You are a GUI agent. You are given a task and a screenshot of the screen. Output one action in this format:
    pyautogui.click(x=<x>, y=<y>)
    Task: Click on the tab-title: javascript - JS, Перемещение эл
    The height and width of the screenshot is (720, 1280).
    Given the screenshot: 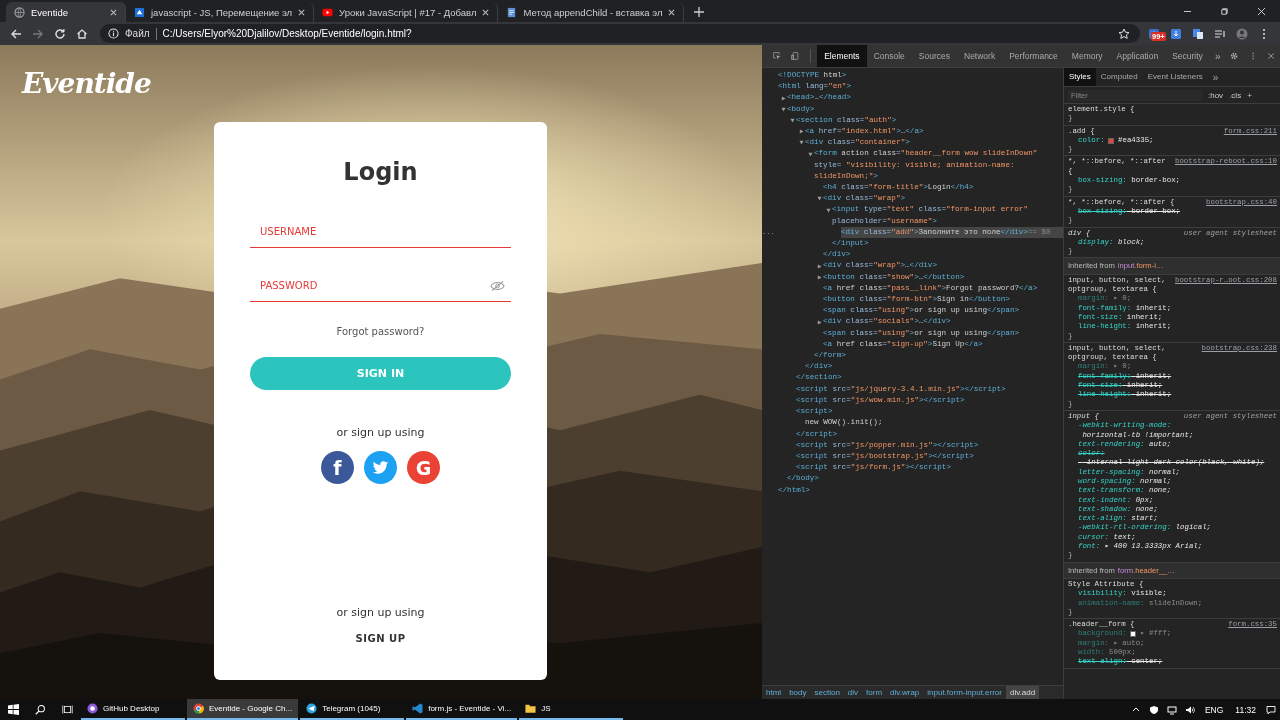 What is the action you would take?
    pyautogui.click(x=222, y=12)
    